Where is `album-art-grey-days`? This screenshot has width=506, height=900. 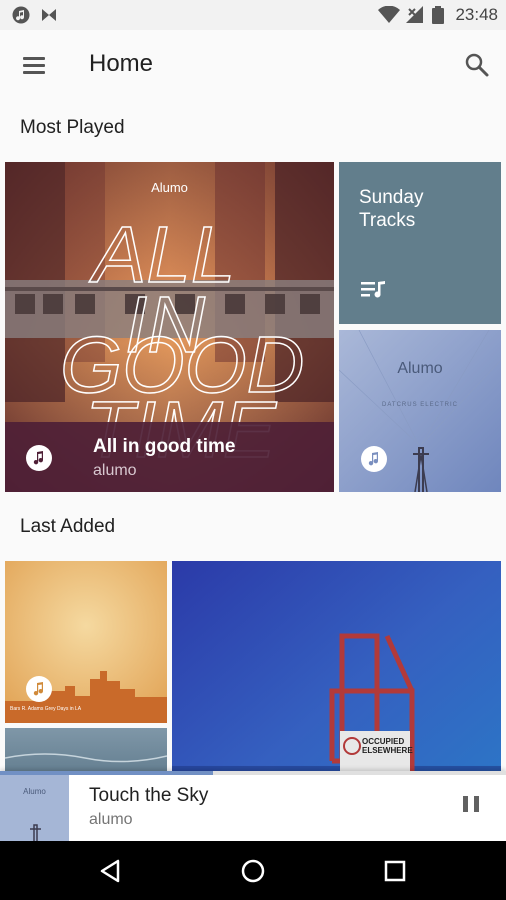
album-art-grey-days is located at coordinates (86, 642).